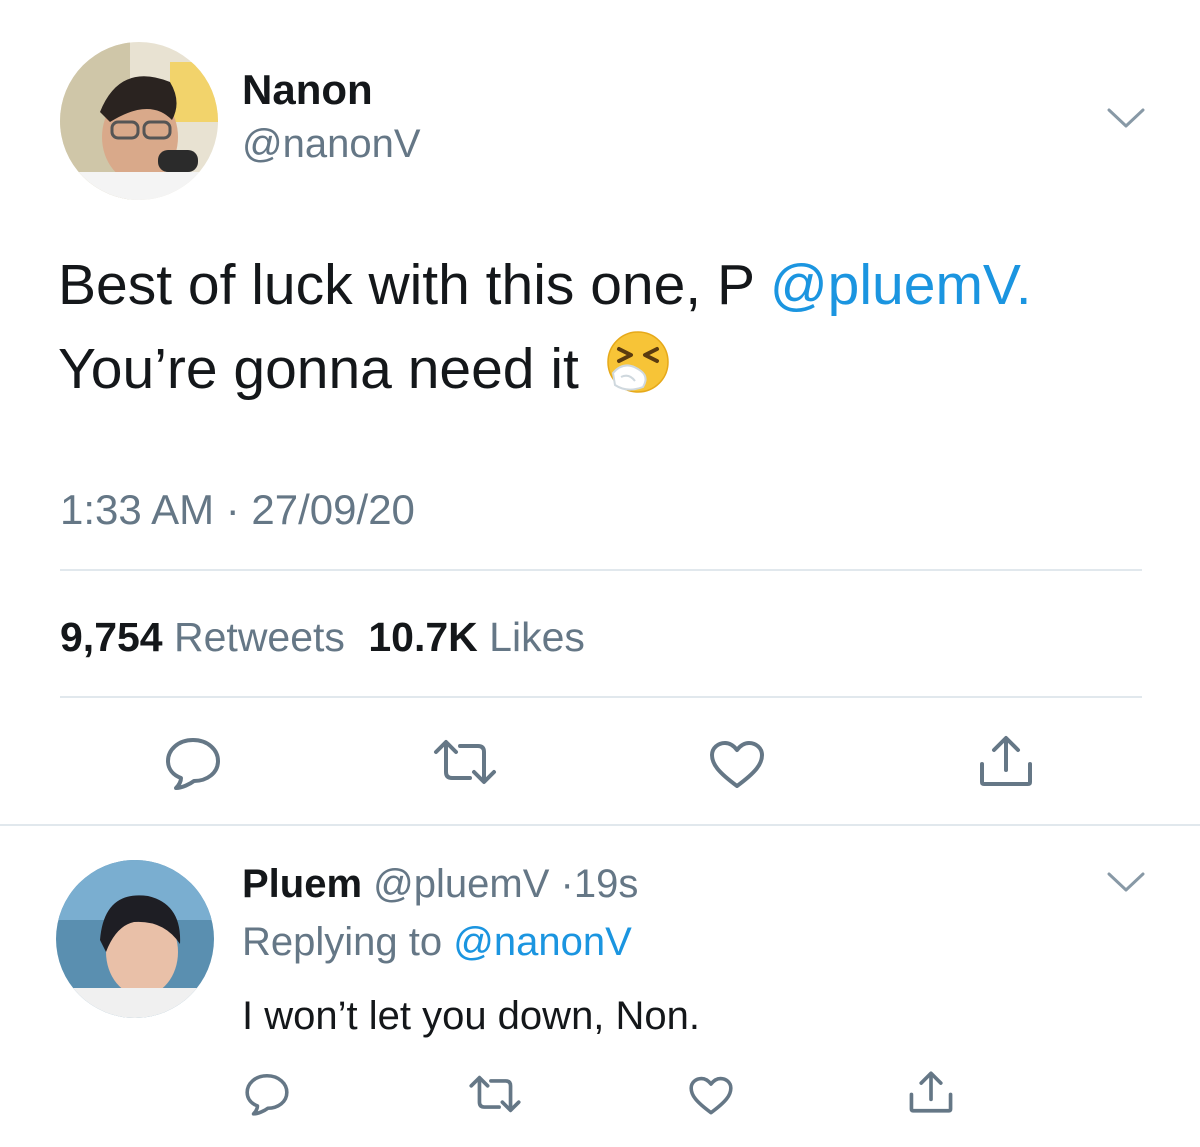  Describe the element at coordinates (331, 144) in the screenshot. I see `author-handle: @nanonV` at that location.